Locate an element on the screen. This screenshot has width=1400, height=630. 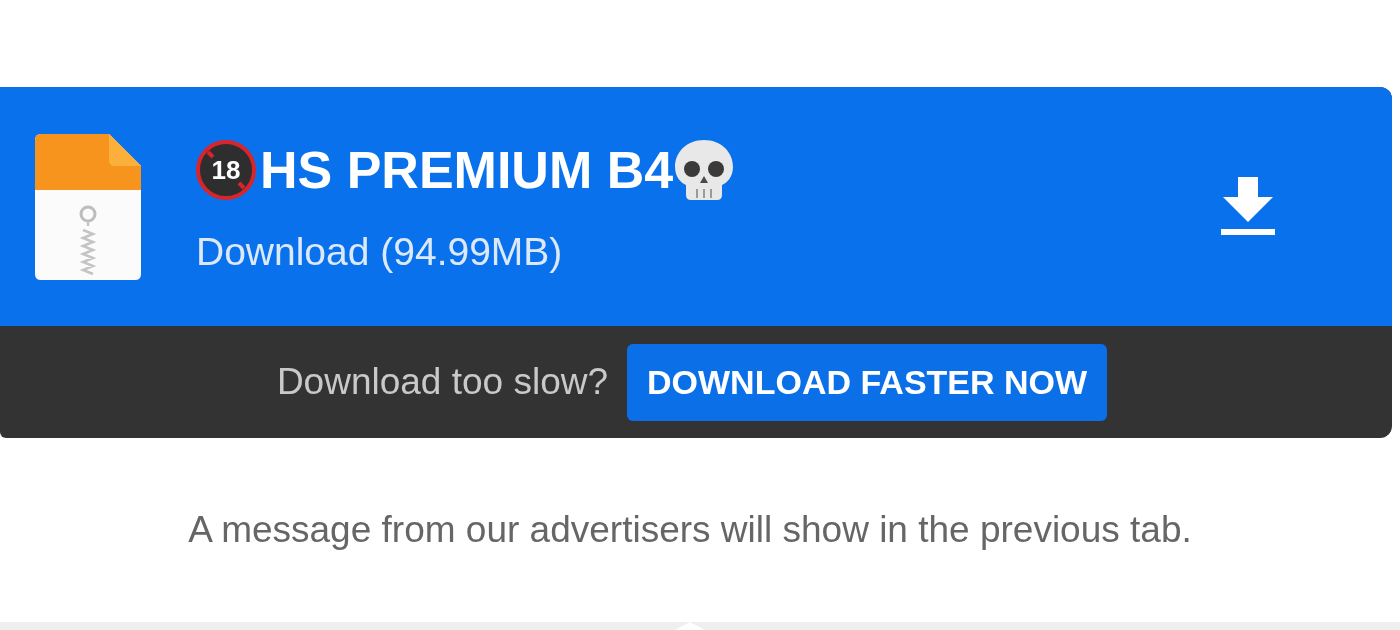
file-size-text: Download (94.99MB) is located at coordinates (380, 251).